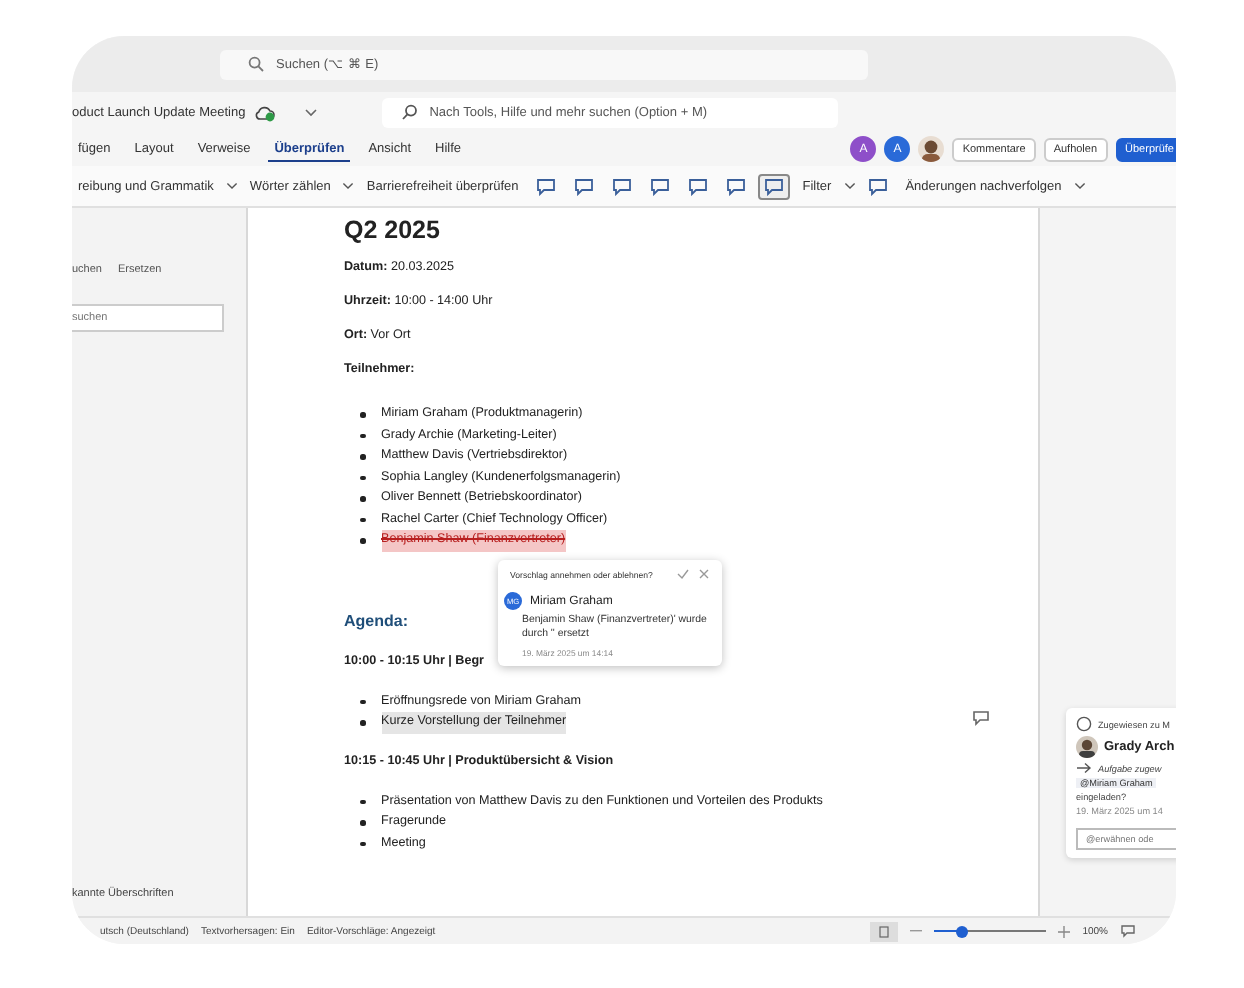 This screenshot has height=988, width=1244. Describe the element at coordinates (884, 931) in the screenshot. I see `page-icon` at that location.